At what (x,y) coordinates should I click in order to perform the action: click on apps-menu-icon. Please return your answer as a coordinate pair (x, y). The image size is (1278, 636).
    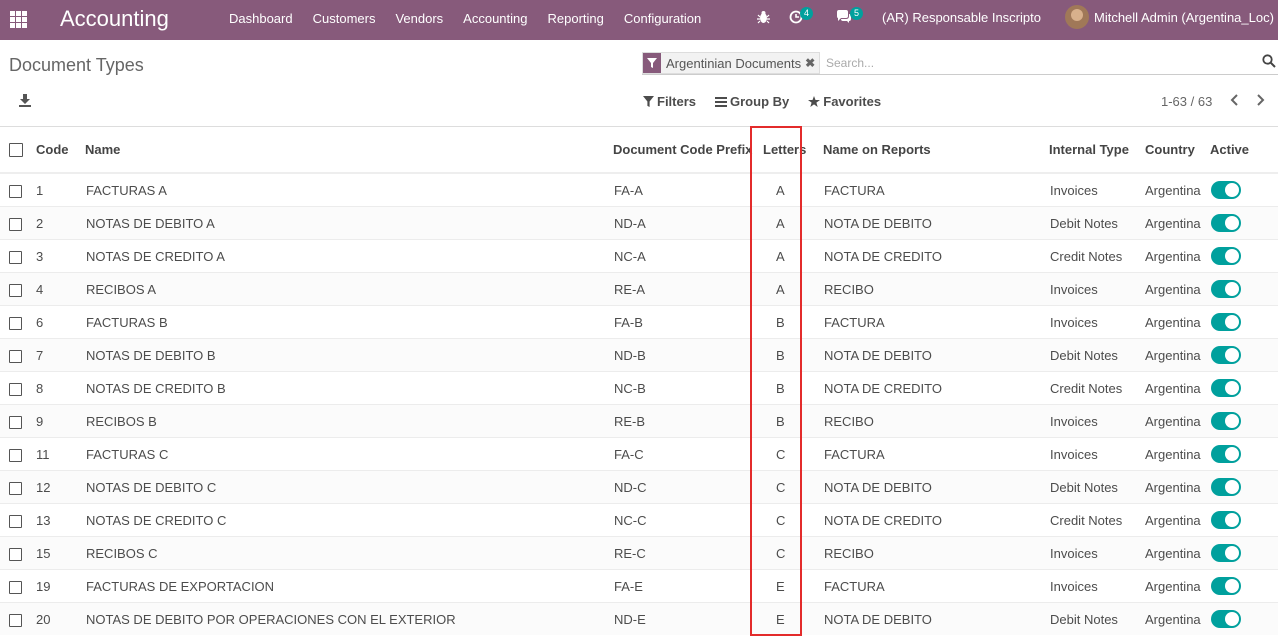
    Looking at the image, I should click on (18, 19).